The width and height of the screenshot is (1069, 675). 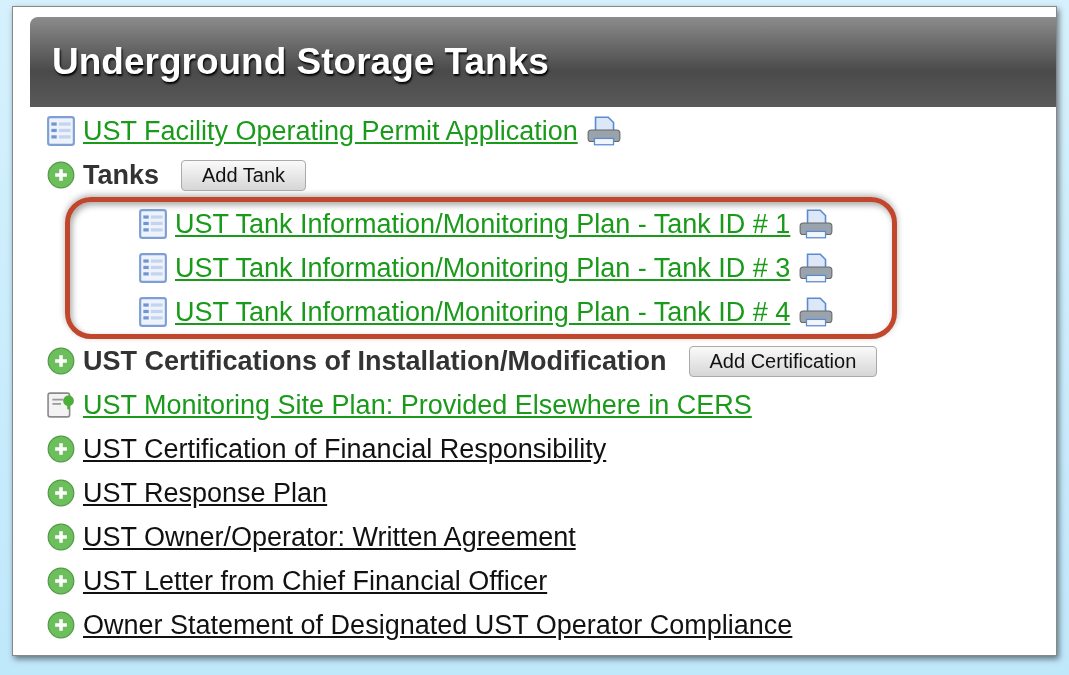 What do you see at coordinates (483, 312) in the screenshot?
I see `form-link: UST Tank Information/Monitoring Plan - Tank ID # 4` at bounding box center [483, 312].